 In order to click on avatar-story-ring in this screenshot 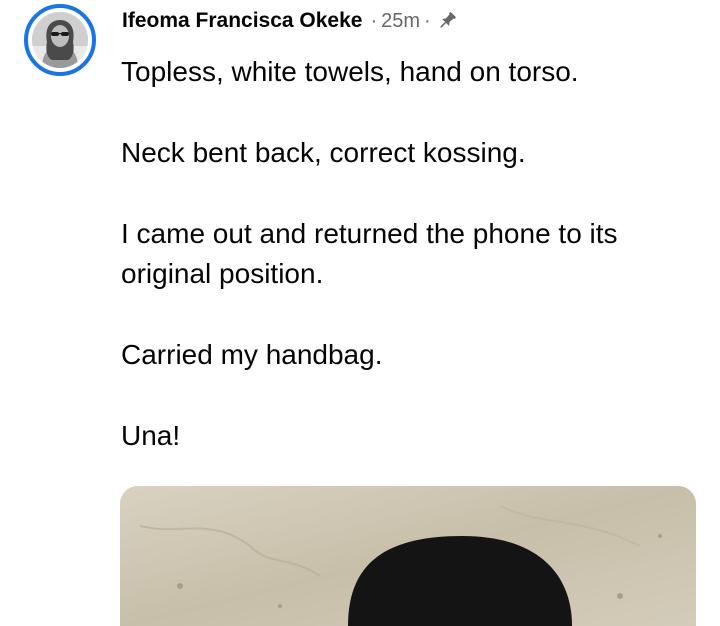, I will do `click(60, 40)`.